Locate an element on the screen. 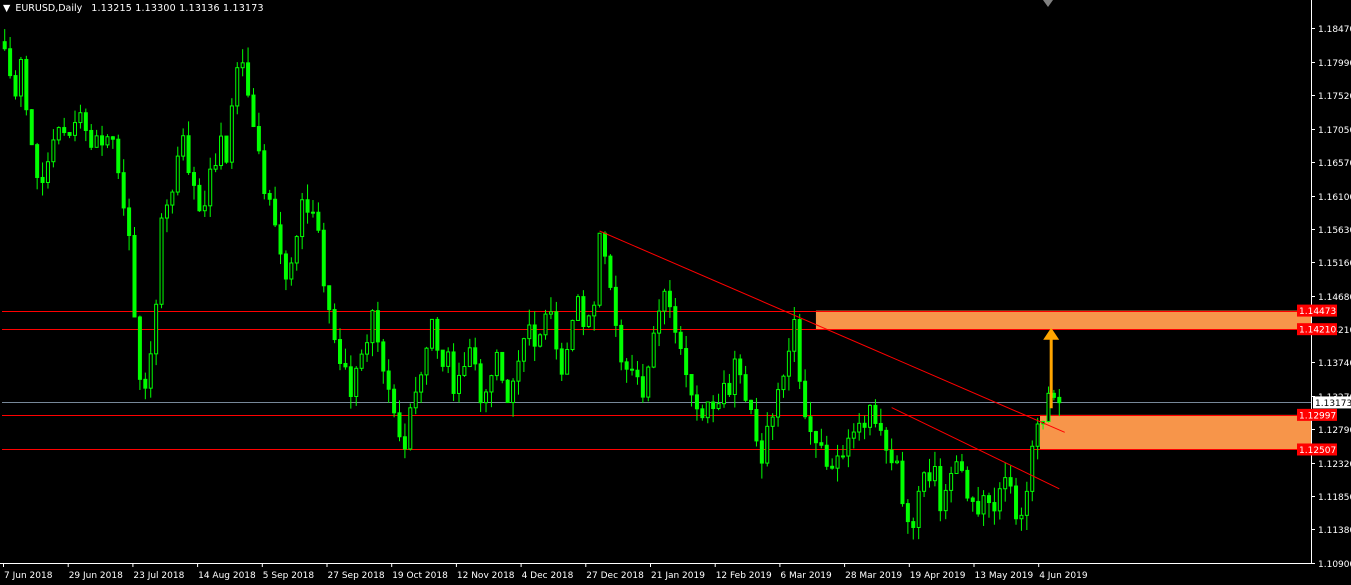 The height and width of the screenshot is (585, 1351). time-tick-label: 13 May 2019 is located at coordinates (1004, 576).